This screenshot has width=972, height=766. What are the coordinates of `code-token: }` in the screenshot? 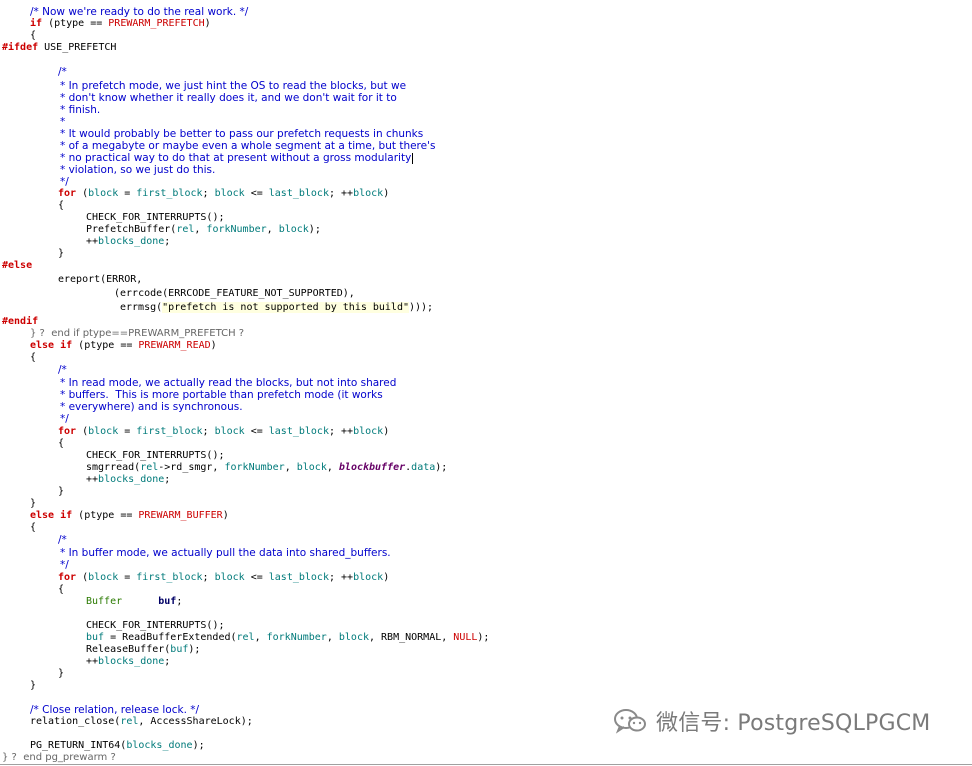 It's located at (61, 253).